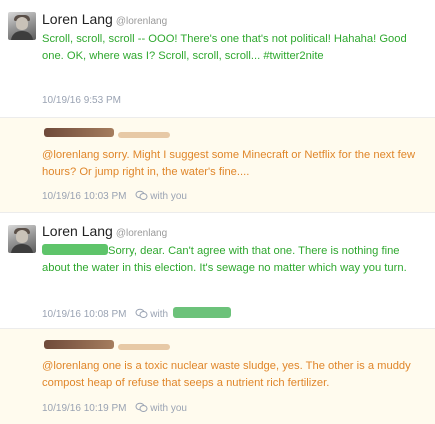 The width and height of the screenshot is (435, 424). I want to click on tweet-meta: 10/19/16 10:19 PM with you, so click(114, 408).